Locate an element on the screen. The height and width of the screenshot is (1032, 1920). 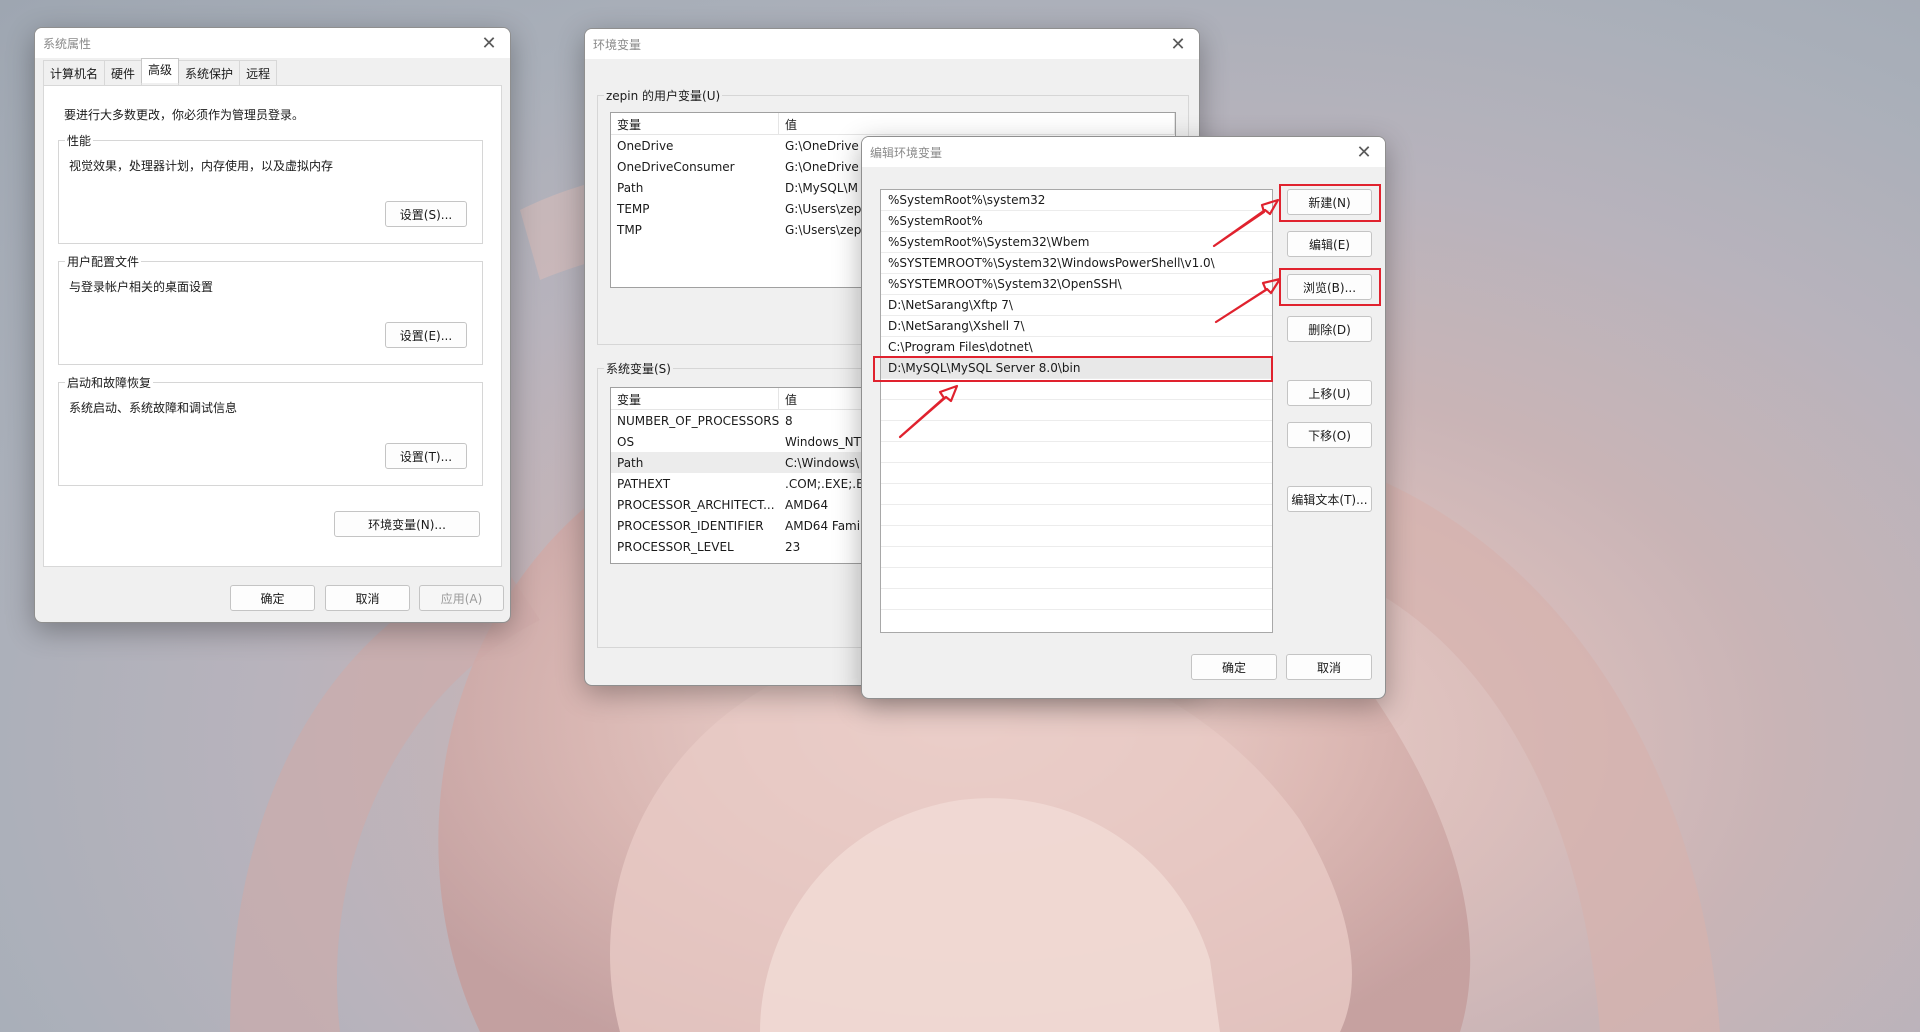
var-name: NUMBER_OF_PROCESSORS is located at coordinates (698, 420).